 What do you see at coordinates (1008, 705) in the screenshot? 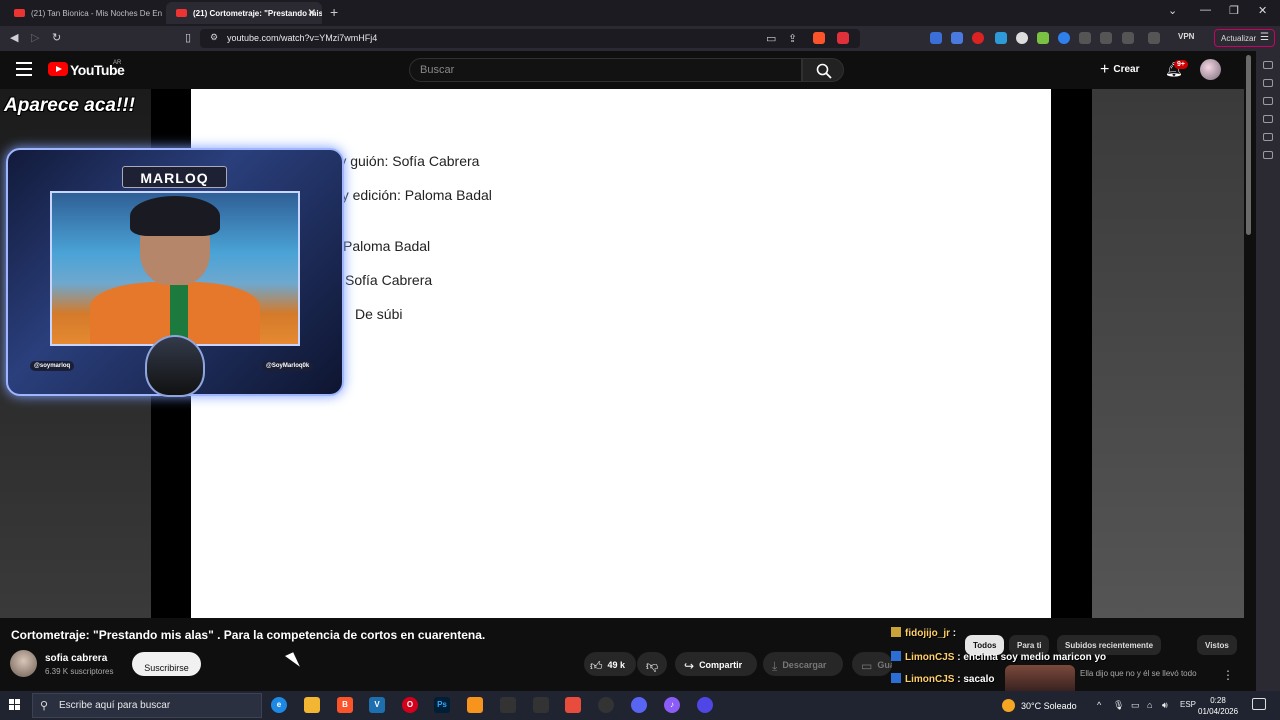
I see `sun-icon` at bounding box center [1008, 705].